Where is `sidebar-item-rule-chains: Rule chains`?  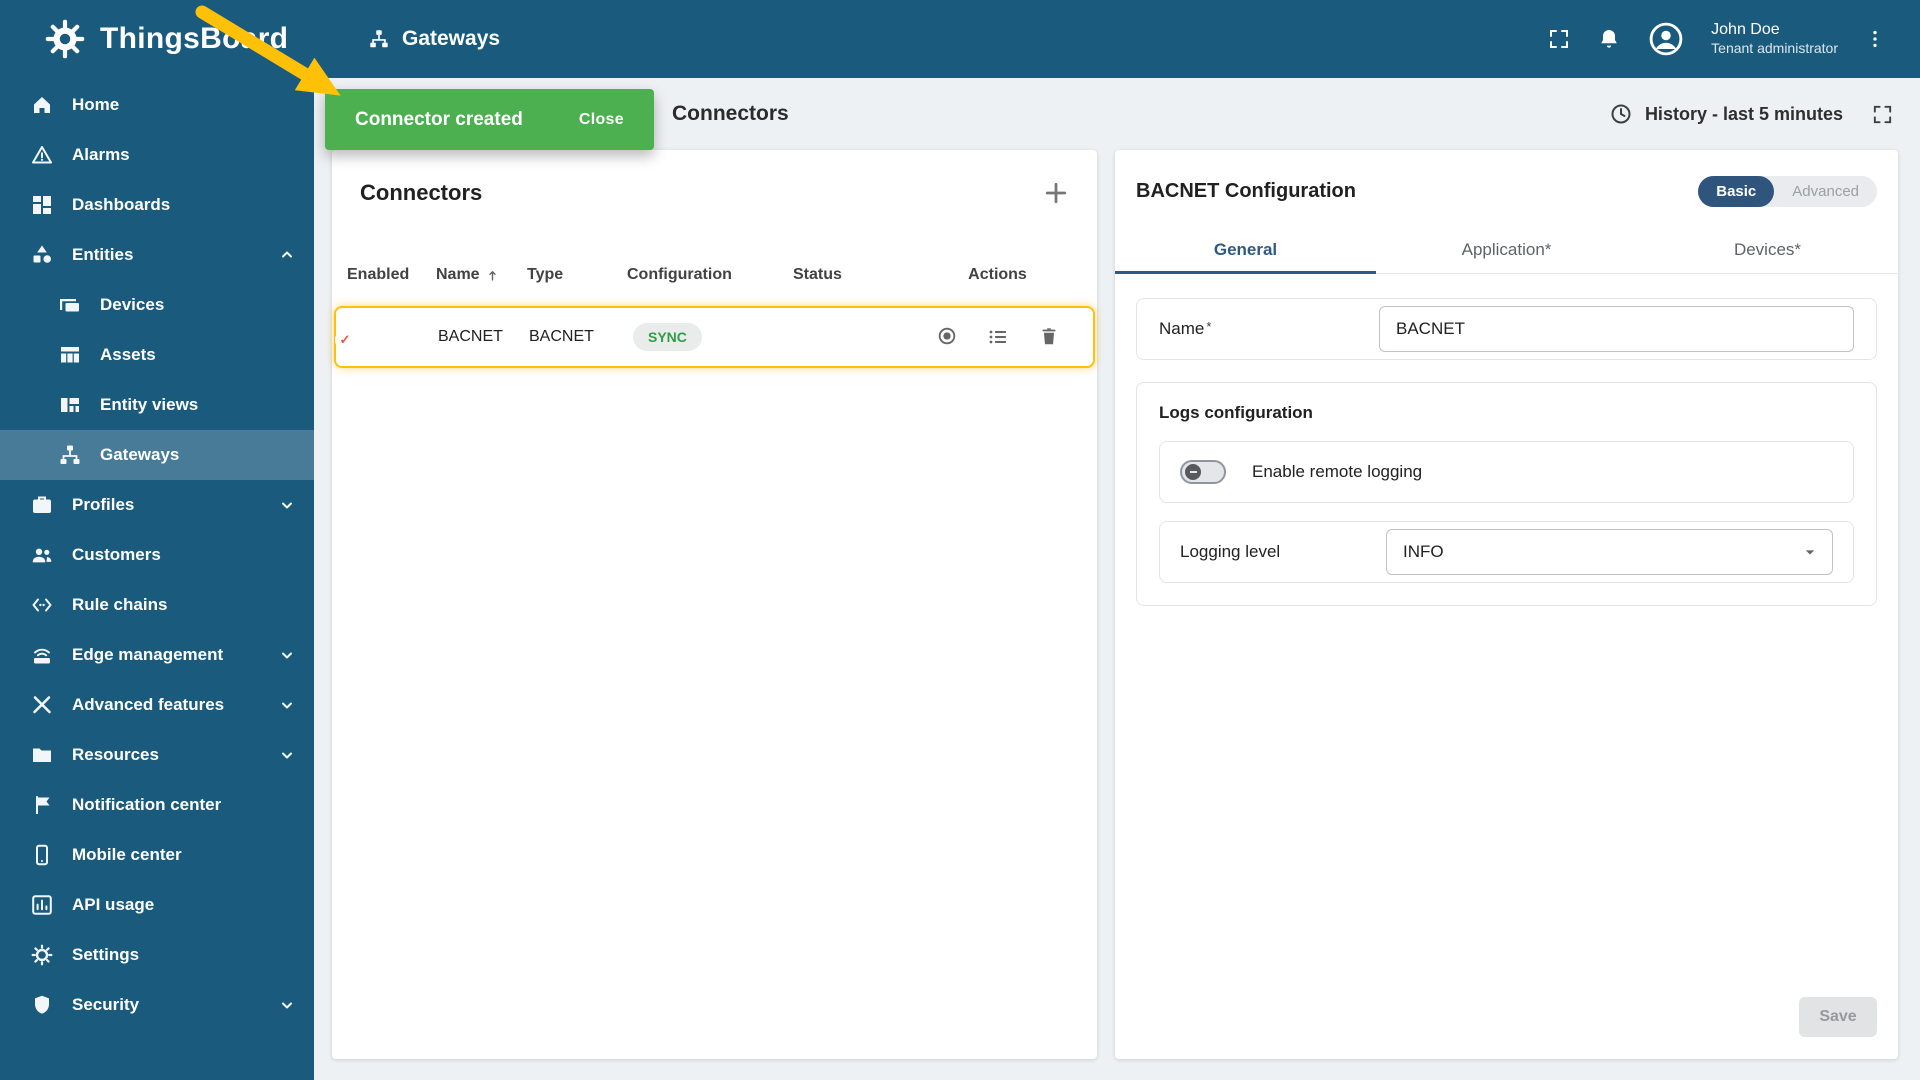 sidebar-item-rule-chains: Rule chains is located at coordinates (157, 605).